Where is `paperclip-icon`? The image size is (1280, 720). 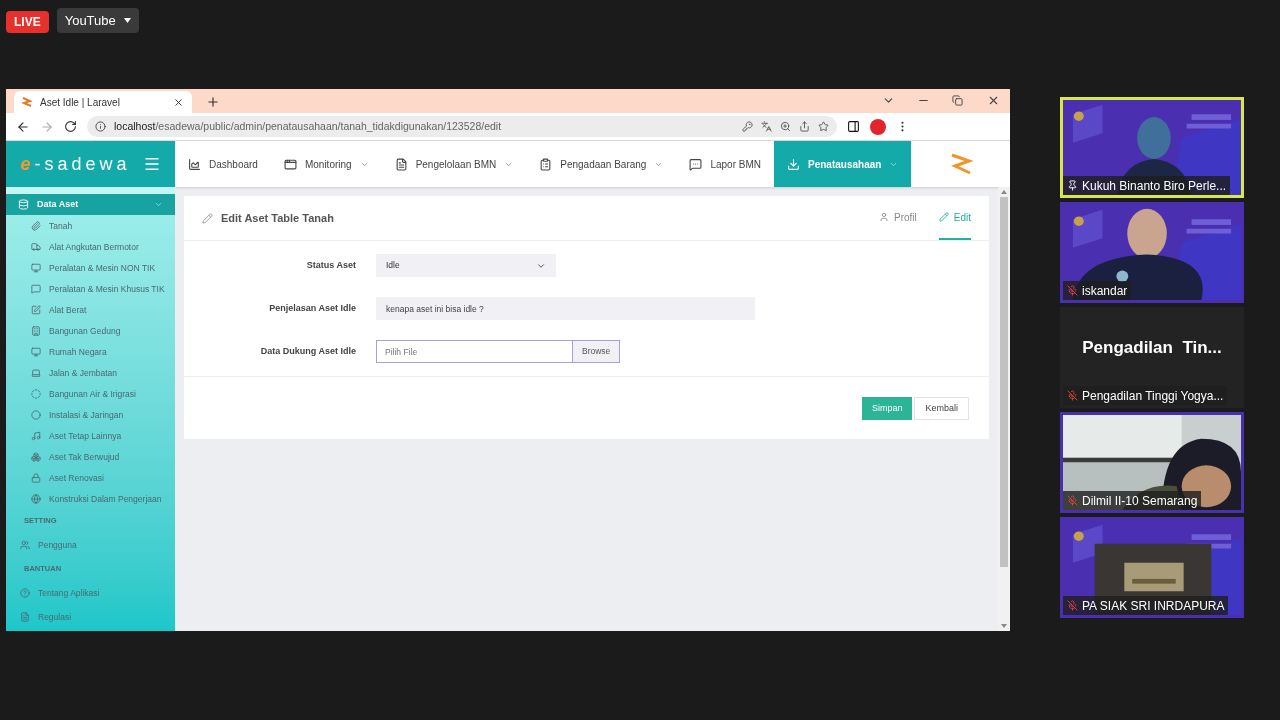
paperclip-icon is located at coordinates (36, 225).